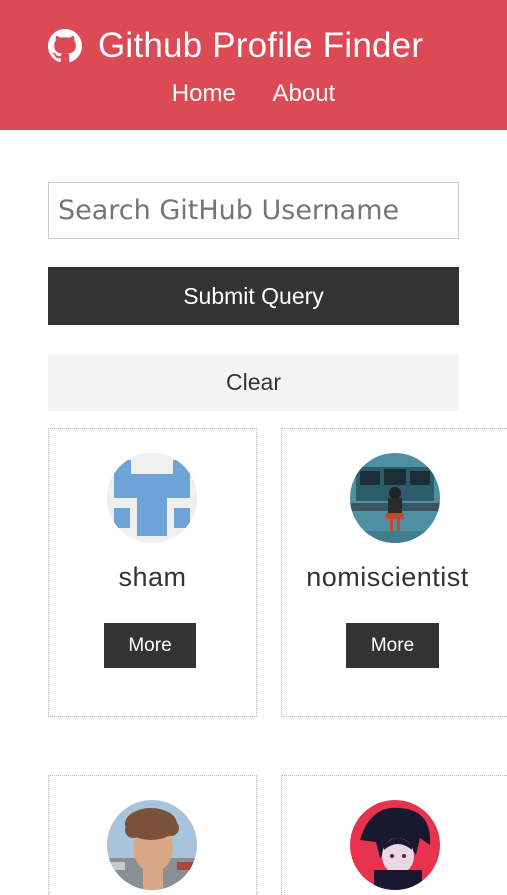 This screenshot has width=507, height=895. Describe the element at coordinates (152, 577) in the screenshot. I see `user-login: sham` at that location.